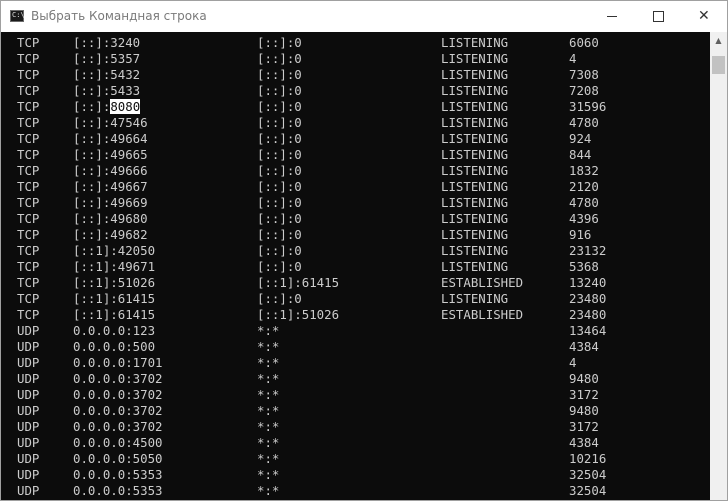 This screenshot has width=728, height=501. Describe the element at coordinates (588, 330) in the screenshot. I see `pid-cell: 13464` at that location.